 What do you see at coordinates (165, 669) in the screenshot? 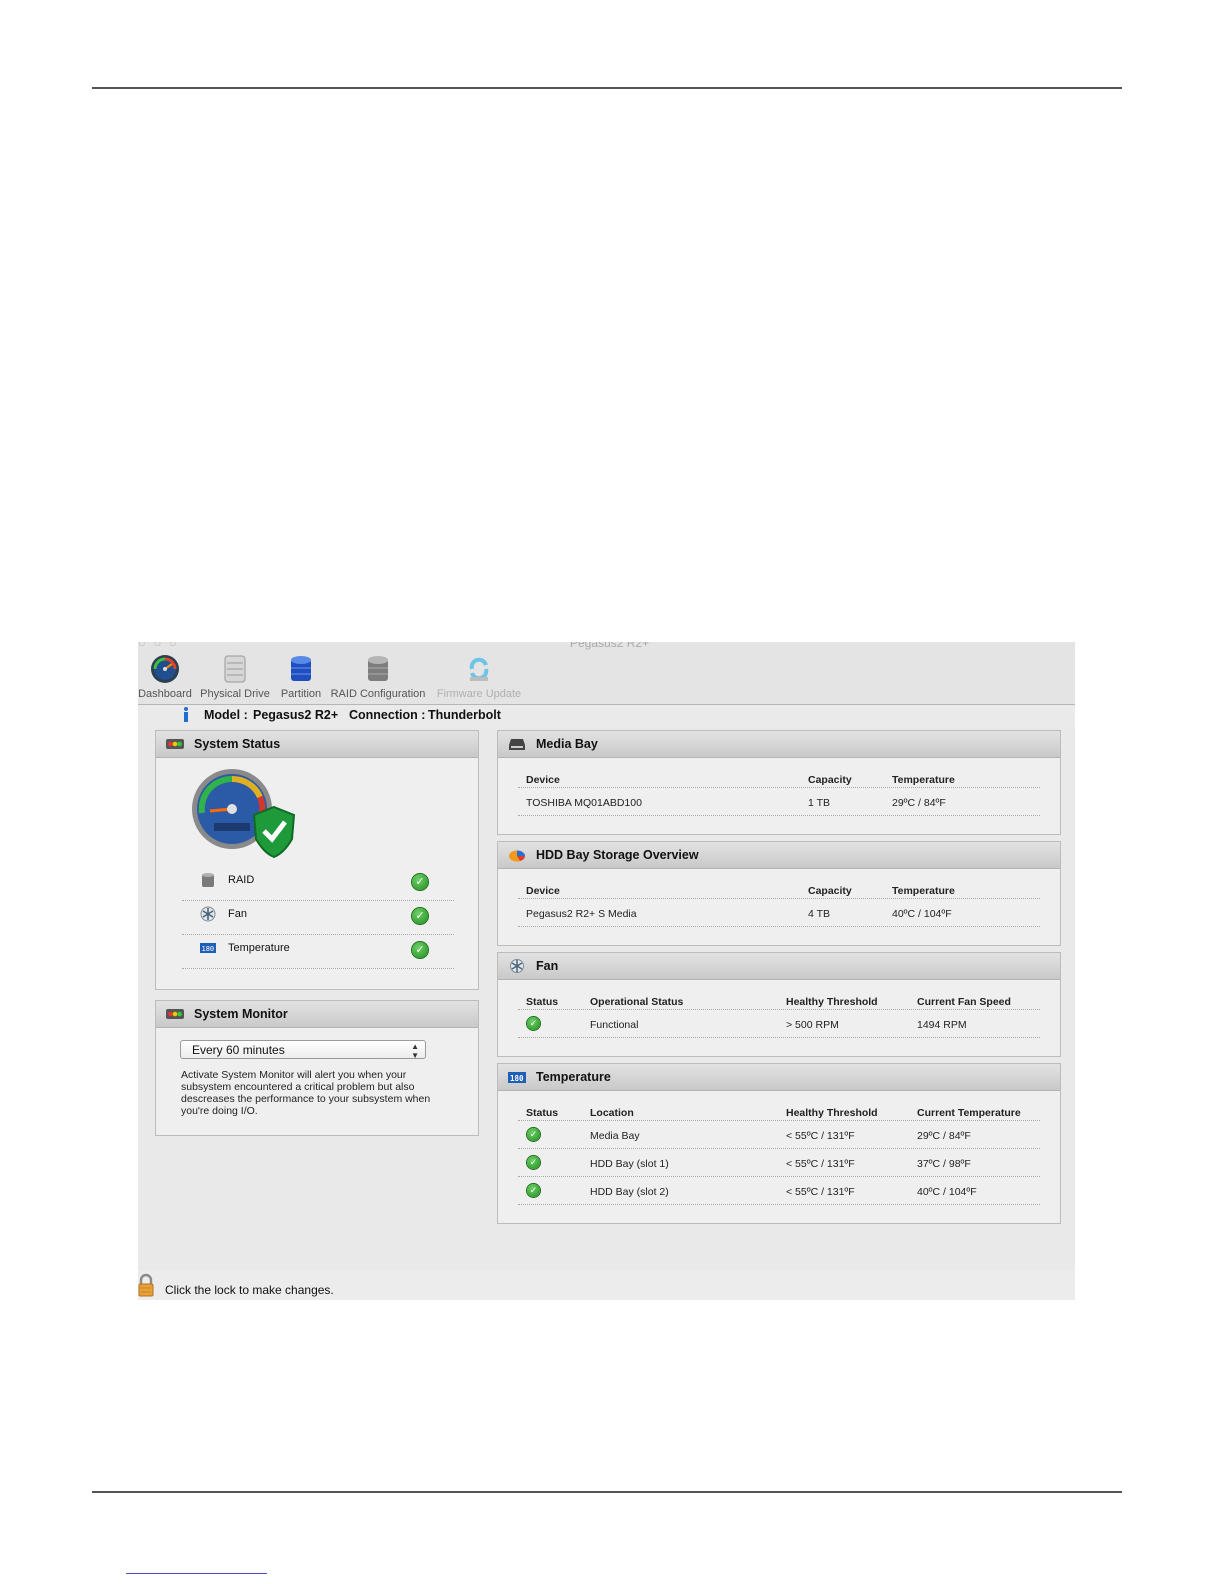
I see `dashboard-gauge-icon` at bounding box center [165, 669].